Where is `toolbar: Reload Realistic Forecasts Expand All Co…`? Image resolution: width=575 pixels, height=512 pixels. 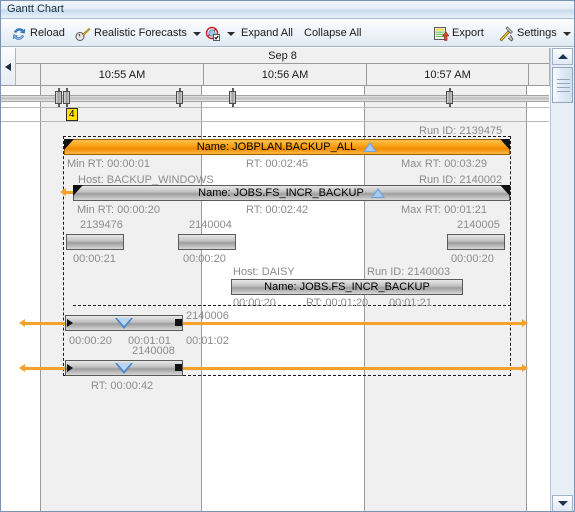 toolbar: Reload Realistic Forecasts Expand All Co… is located at coordinates (287, 33).